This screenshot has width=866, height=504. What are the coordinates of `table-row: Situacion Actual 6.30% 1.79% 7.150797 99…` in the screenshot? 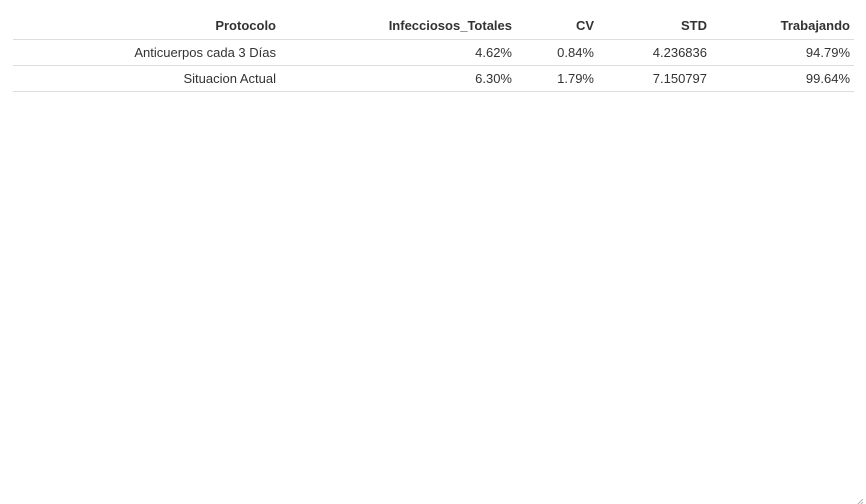 It's located at (433, 78).